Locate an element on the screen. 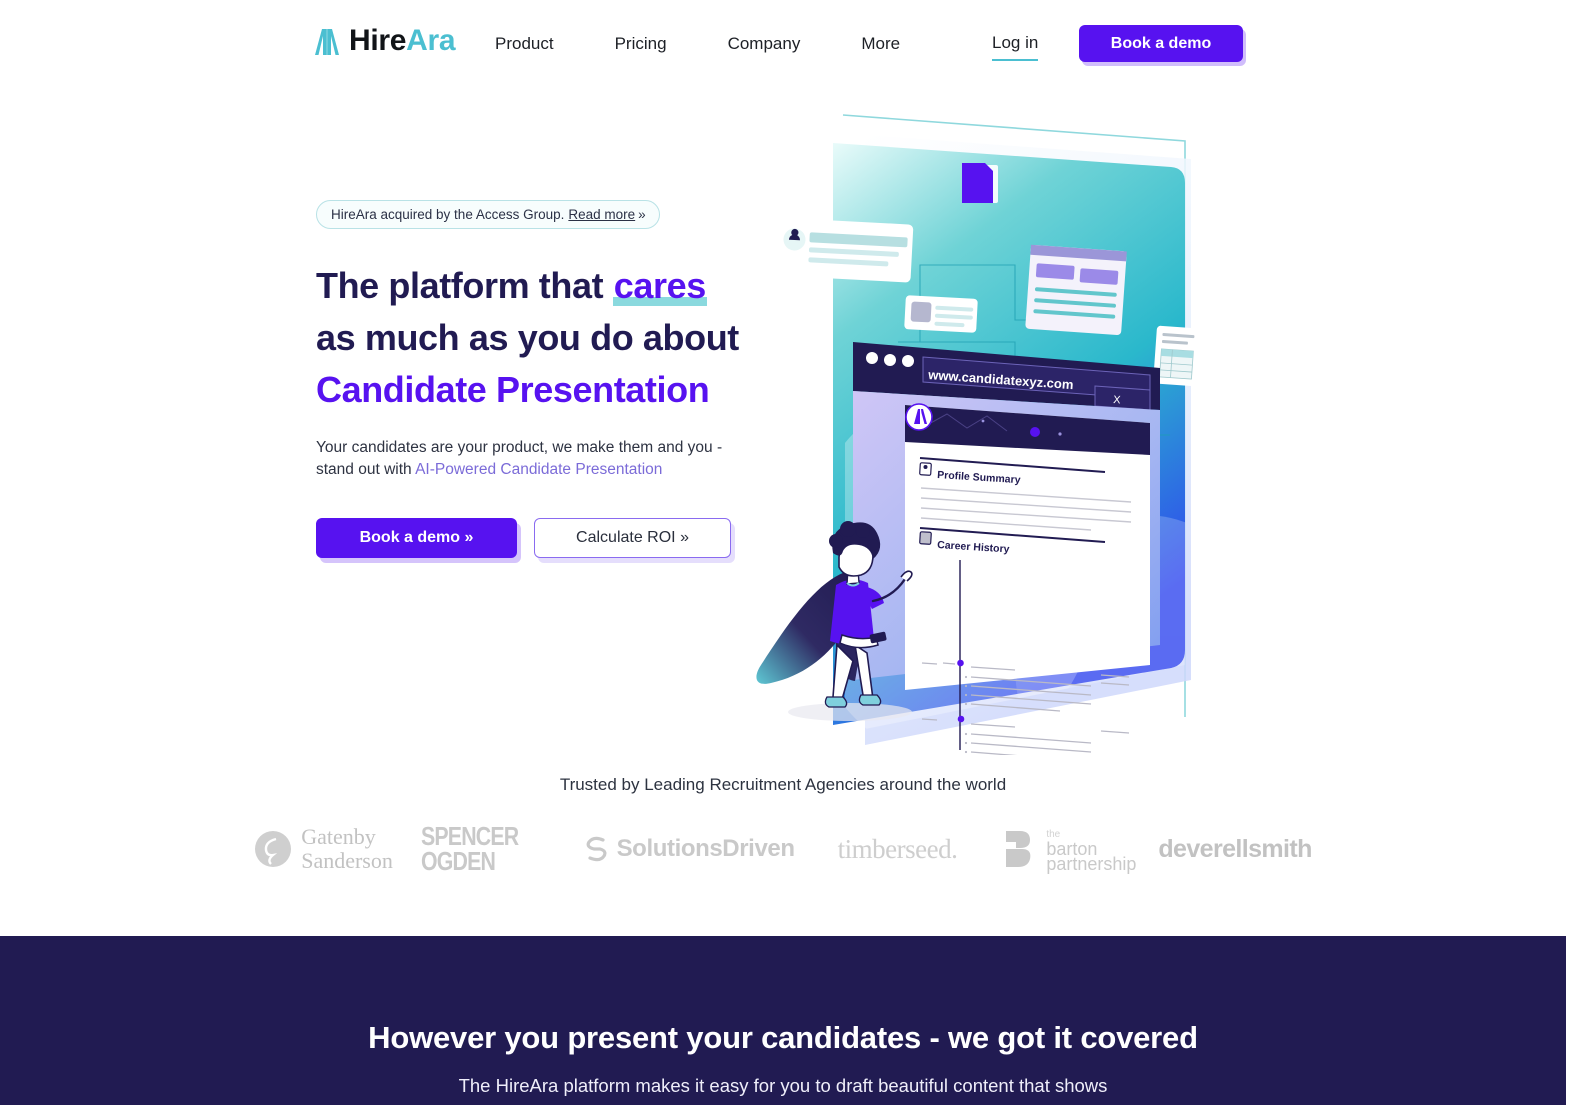 The width and height of the screenshot is (1584, 1105). hero-title-line2: as much as you do about is located at coordinates (527, 337).